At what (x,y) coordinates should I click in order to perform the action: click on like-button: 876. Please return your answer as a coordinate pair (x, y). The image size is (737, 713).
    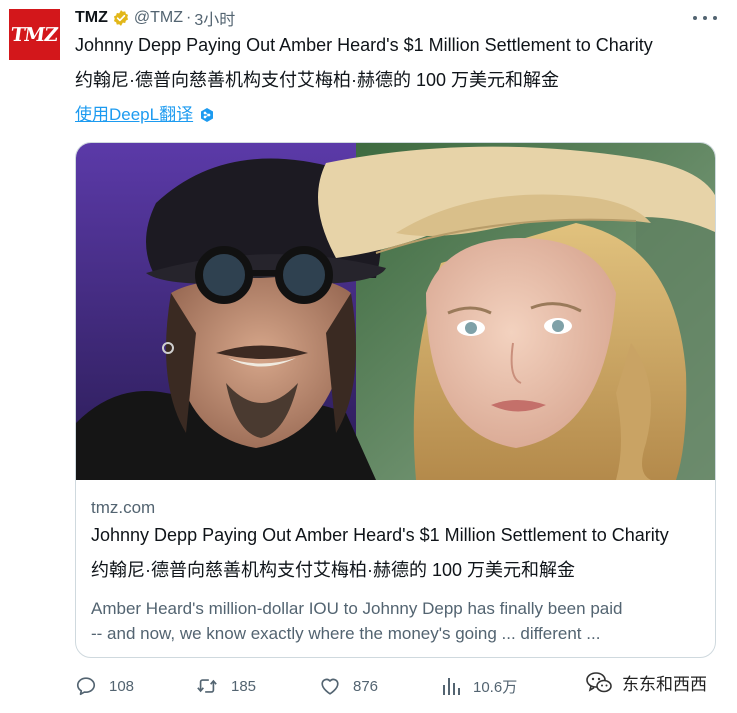
    Looking at the image, I should click on (348, 686).